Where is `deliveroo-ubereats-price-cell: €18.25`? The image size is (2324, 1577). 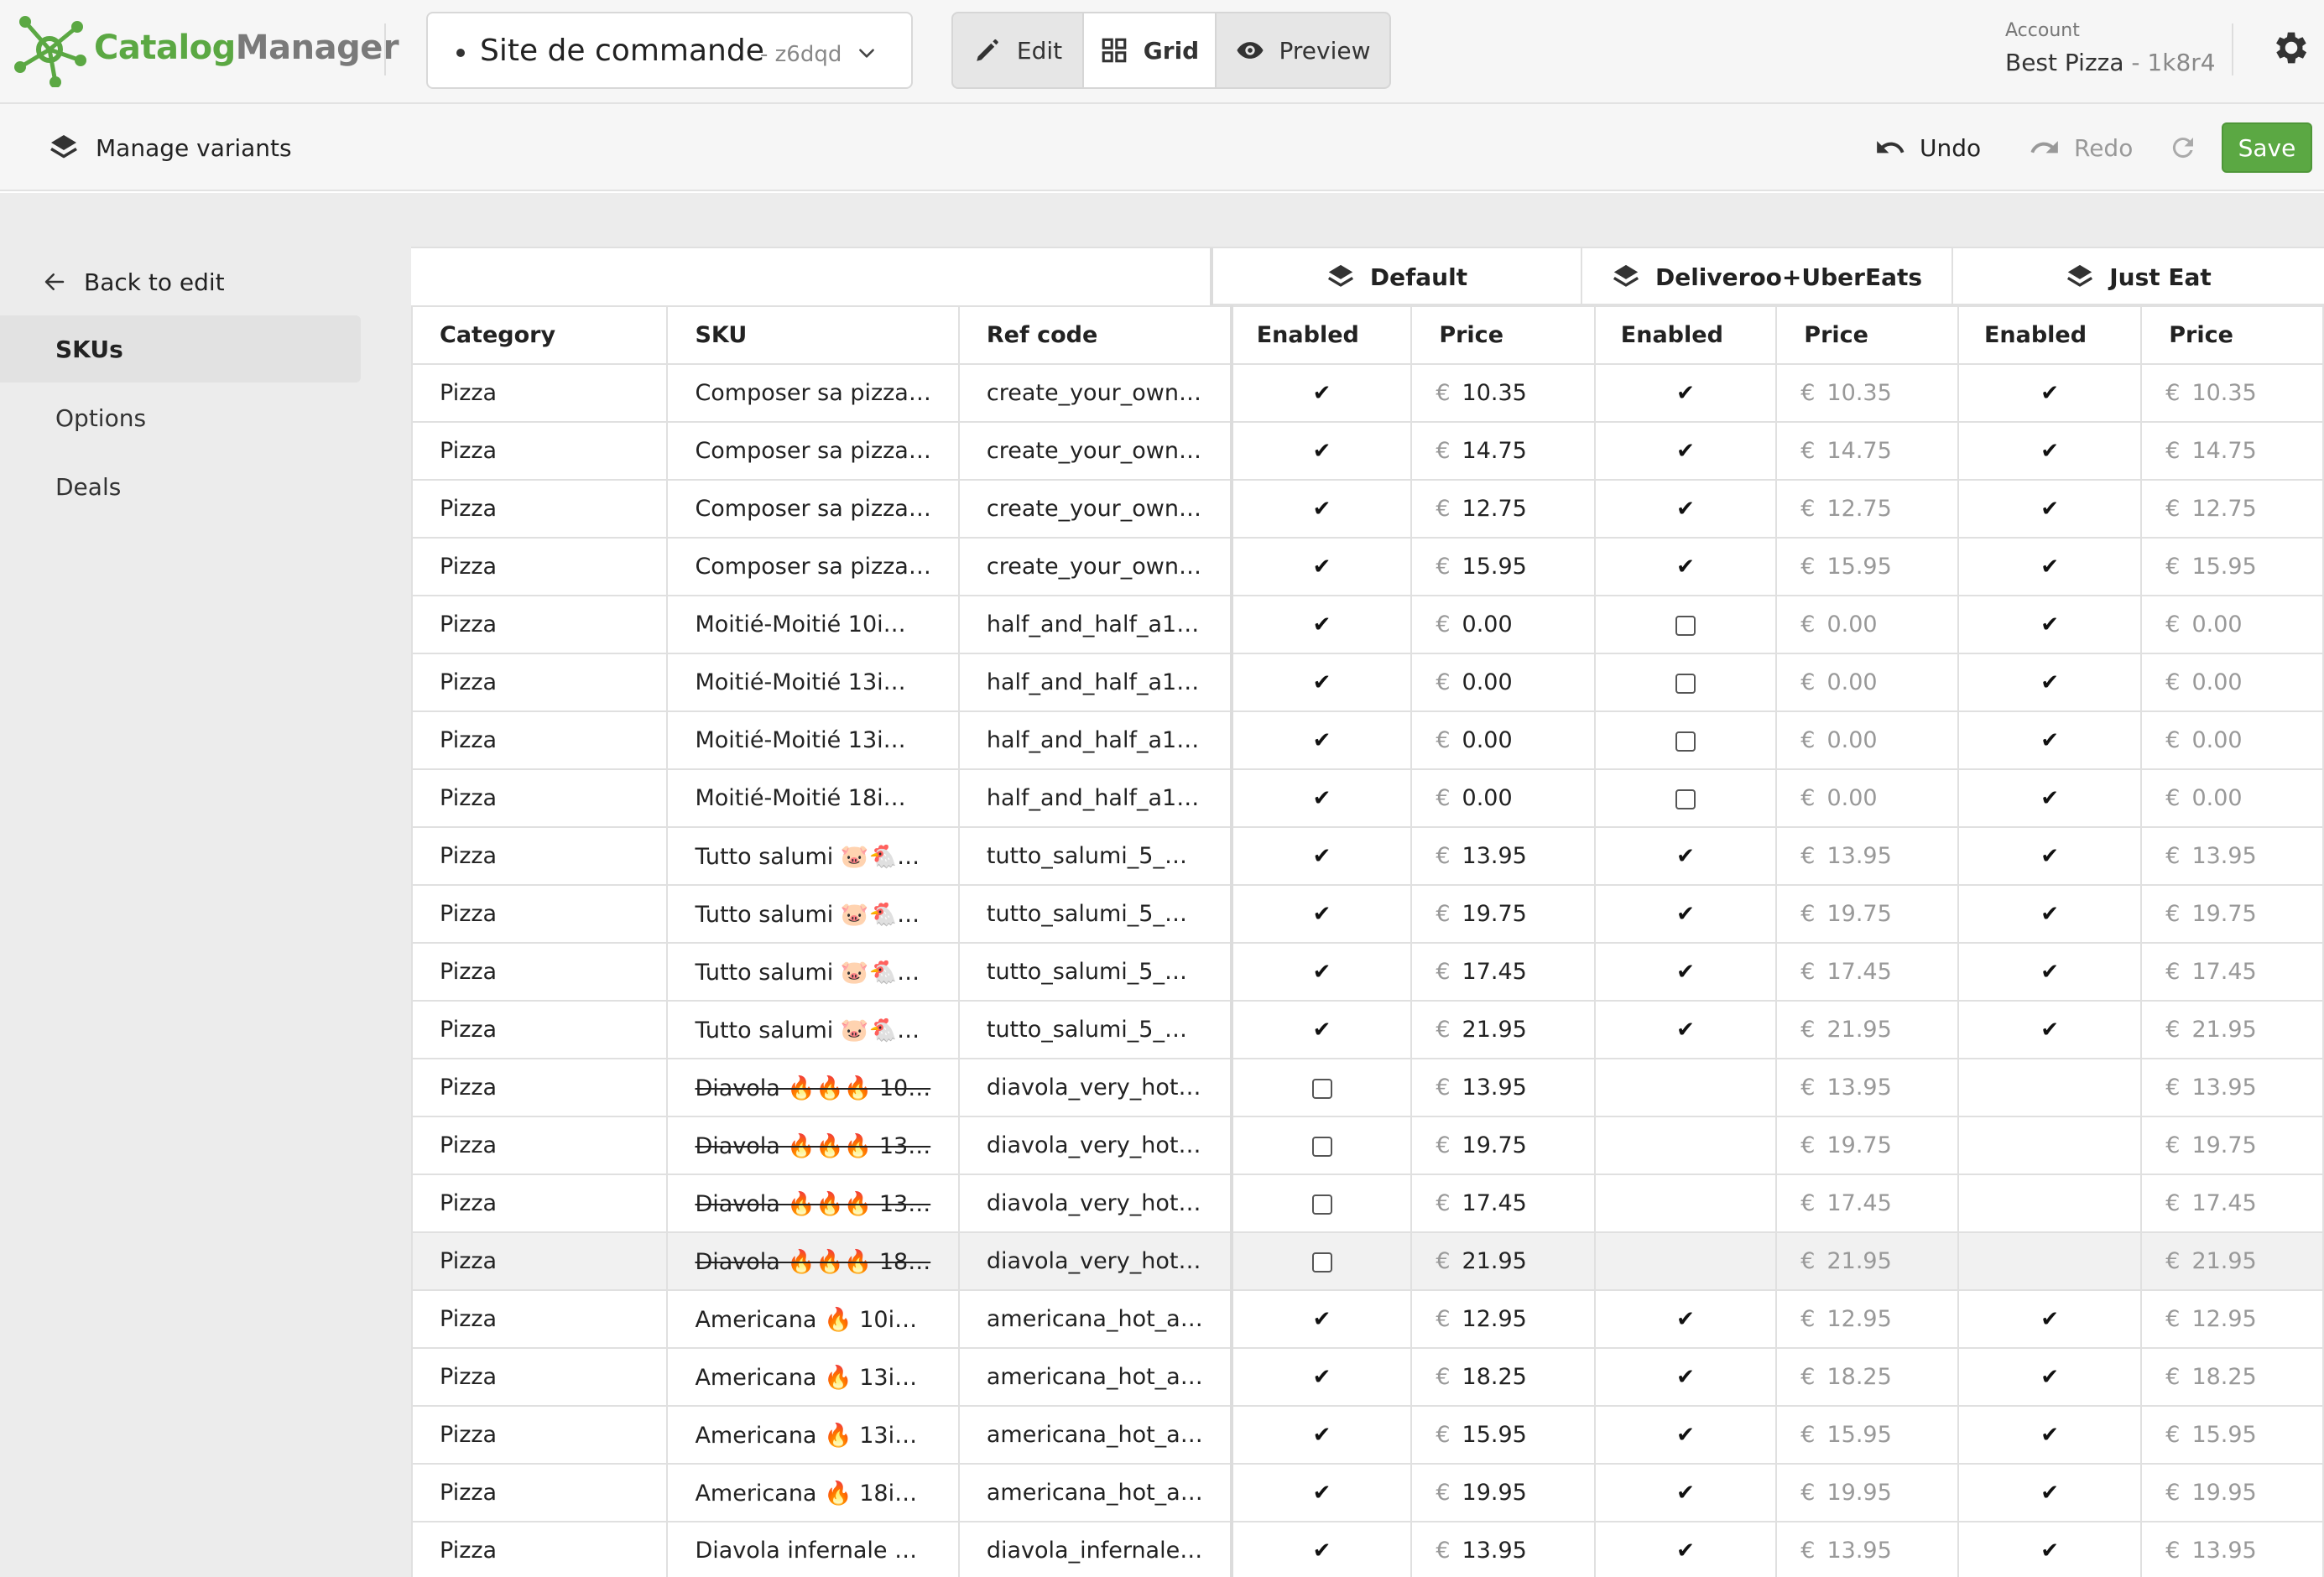
deliveroo-ubereats-price-cell: €18.25 is located at coordinates (1867, 1377).